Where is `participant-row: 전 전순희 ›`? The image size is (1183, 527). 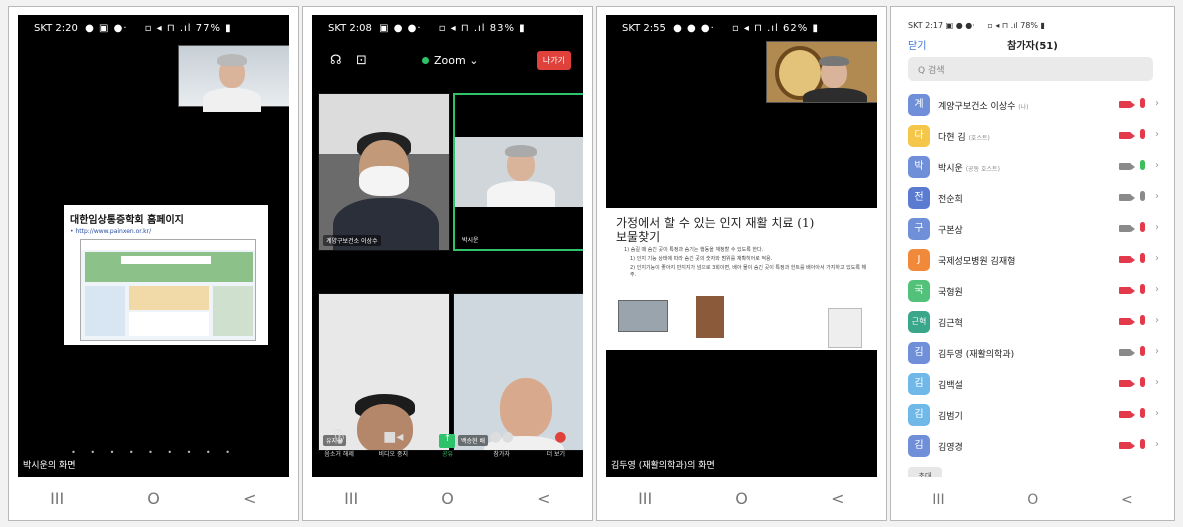
participant-row: 전 전순희 › is located at coordinates (1032, 199).